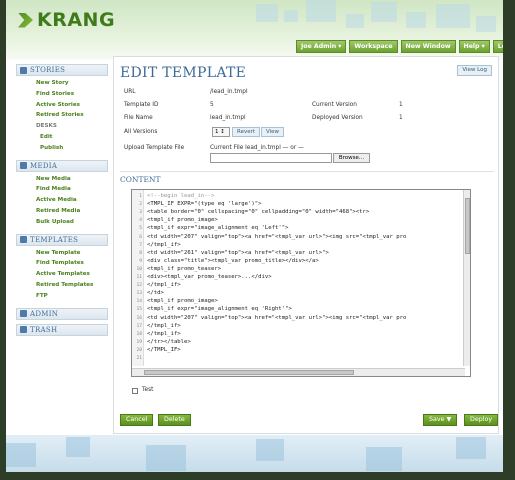  What do you see at coordinates (246, 132) in the screenshot?
I see `revert-button: Revert` at bounding box center [246, 132].